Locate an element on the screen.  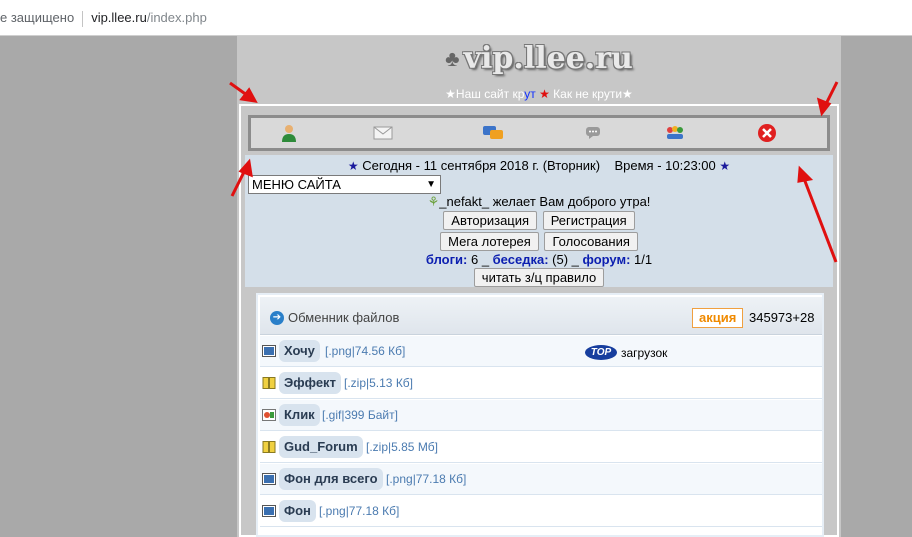
site-logo: ♣ vip.llee.ru is located at coordinates (539, 61).